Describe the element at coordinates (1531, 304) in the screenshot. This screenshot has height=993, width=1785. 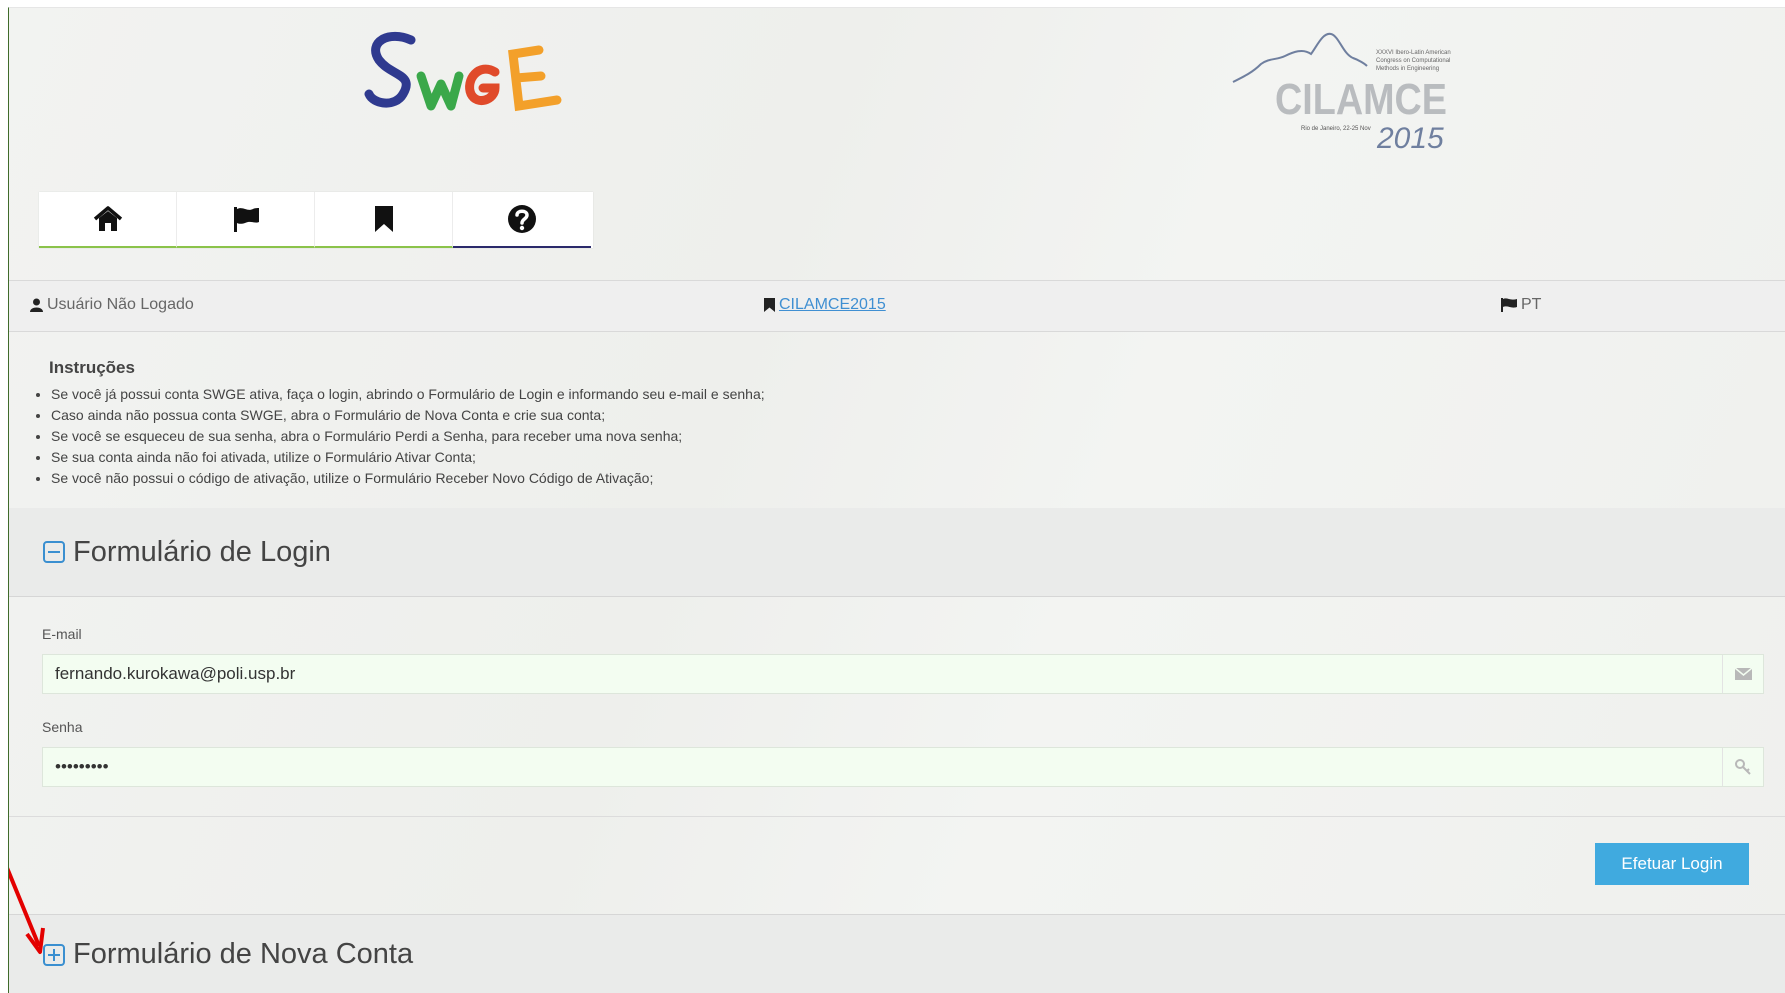
I see `language-text: PT` at that location.